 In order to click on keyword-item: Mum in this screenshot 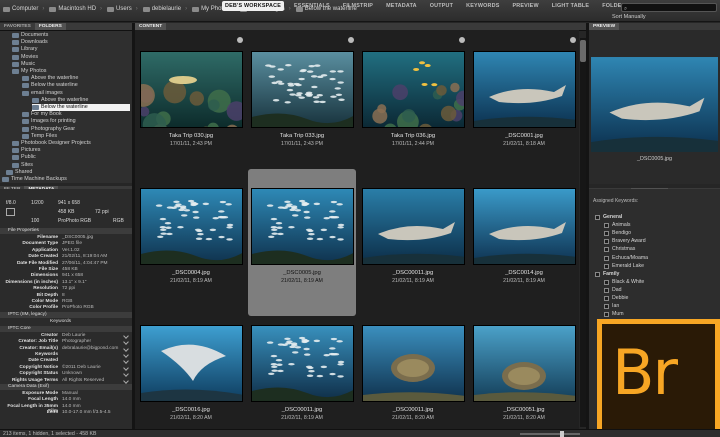, I will do `click(614, 314)`.